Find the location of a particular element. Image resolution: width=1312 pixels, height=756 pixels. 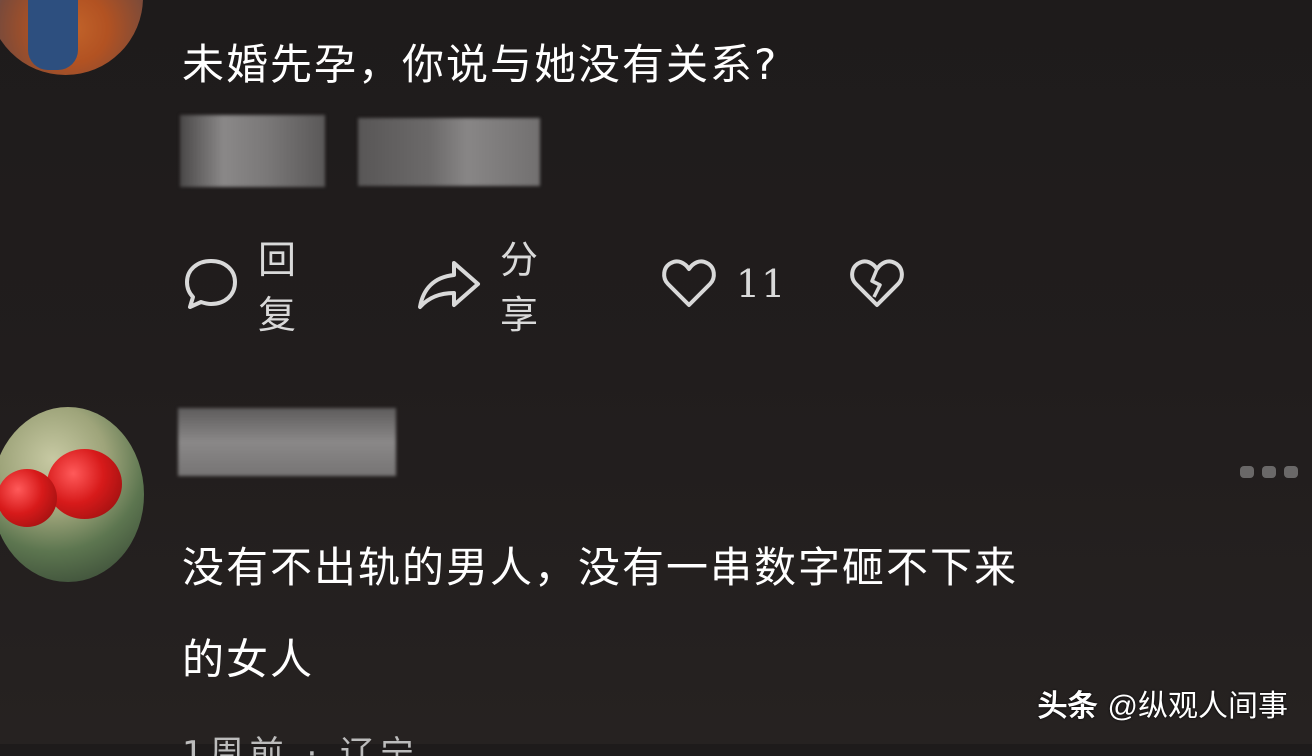

dislike-button is located at coordinates (877, 284).